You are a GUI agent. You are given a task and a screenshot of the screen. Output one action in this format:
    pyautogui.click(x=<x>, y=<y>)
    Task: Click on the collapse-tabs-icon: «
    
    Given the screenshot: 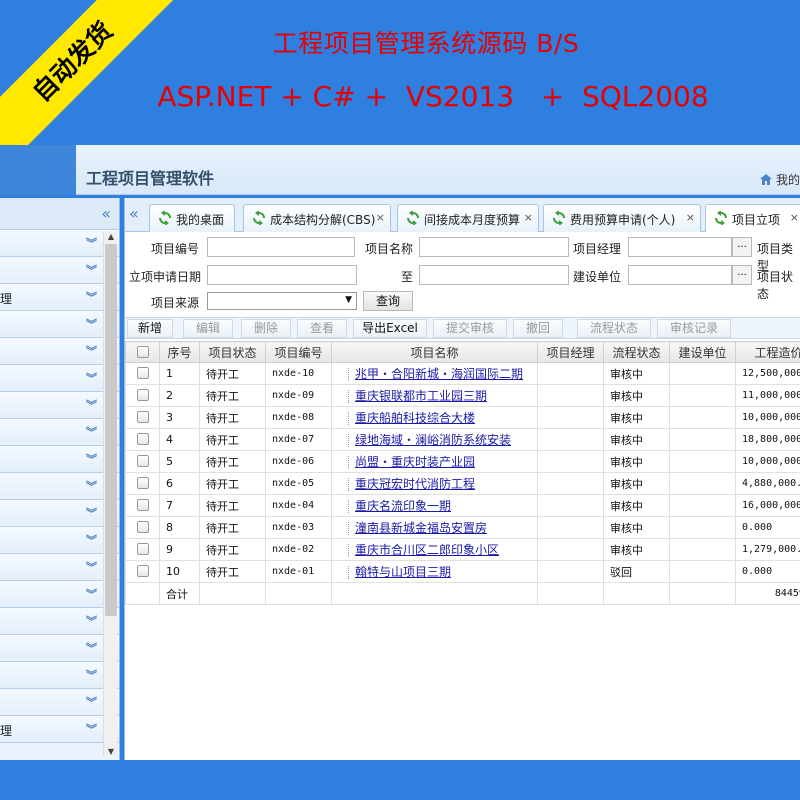 What is the action you would take?
    pyautogui.click(x=134, y=213)
    